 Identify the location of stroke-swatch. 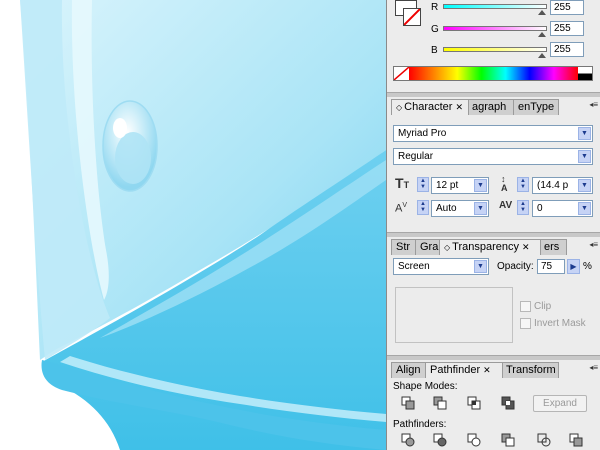
(412, 17).